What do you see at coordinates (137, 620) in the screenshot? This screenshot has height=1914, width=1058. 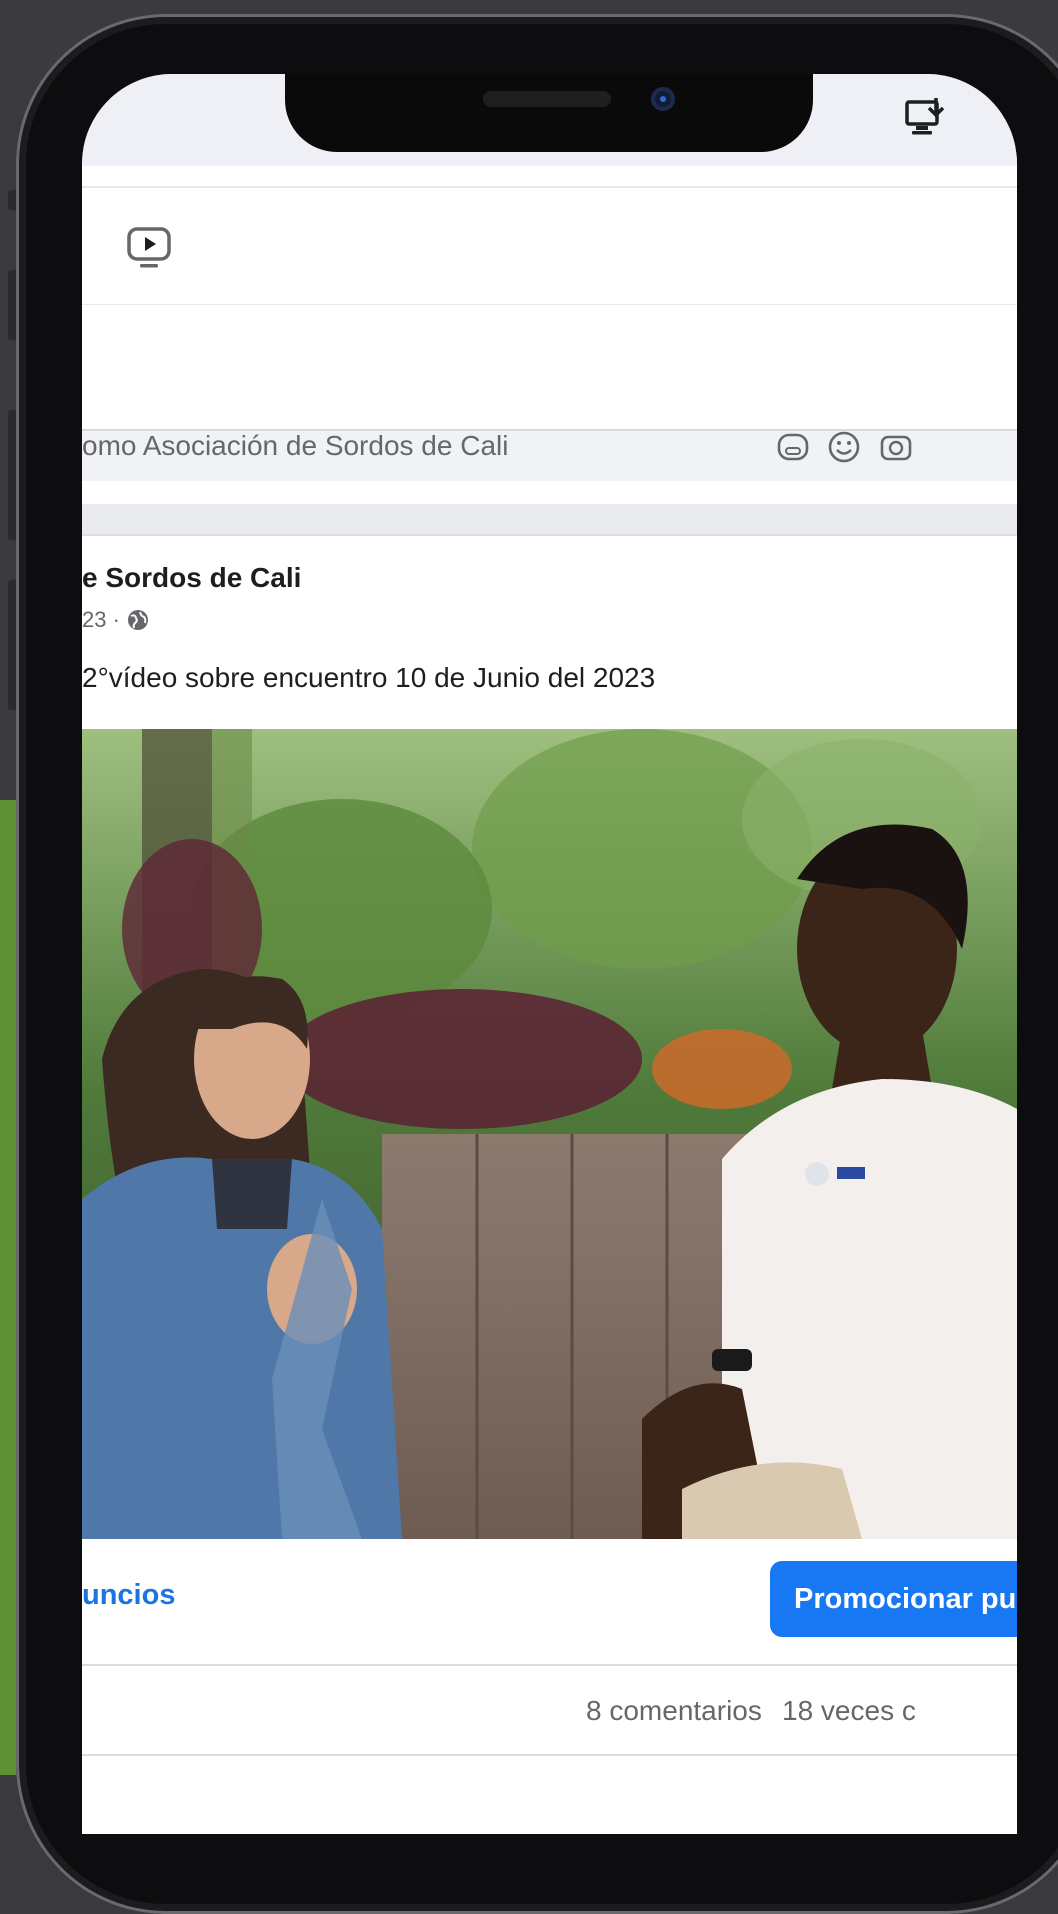 I see `globe-icon` at bounding box center [137, 620].